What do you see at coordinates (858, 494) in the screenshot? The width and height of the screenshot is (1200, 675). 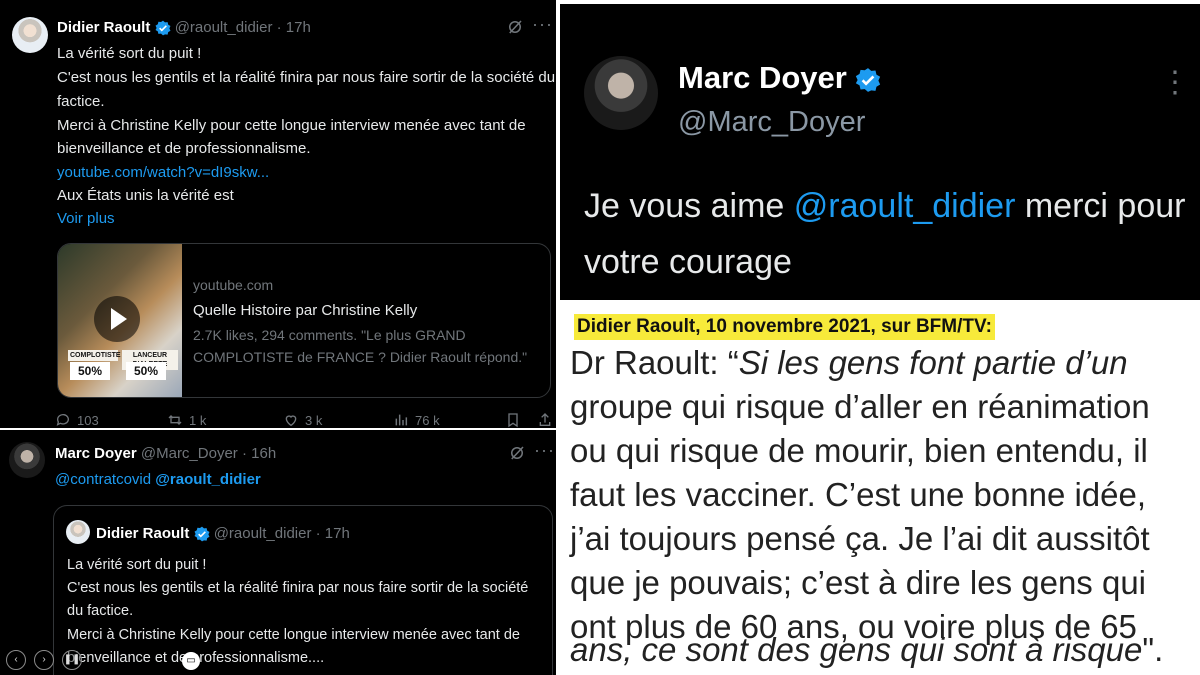 I see `quote-line: faut les vacciner. C’est une bonne idée,` at bounding box center [858, 494].